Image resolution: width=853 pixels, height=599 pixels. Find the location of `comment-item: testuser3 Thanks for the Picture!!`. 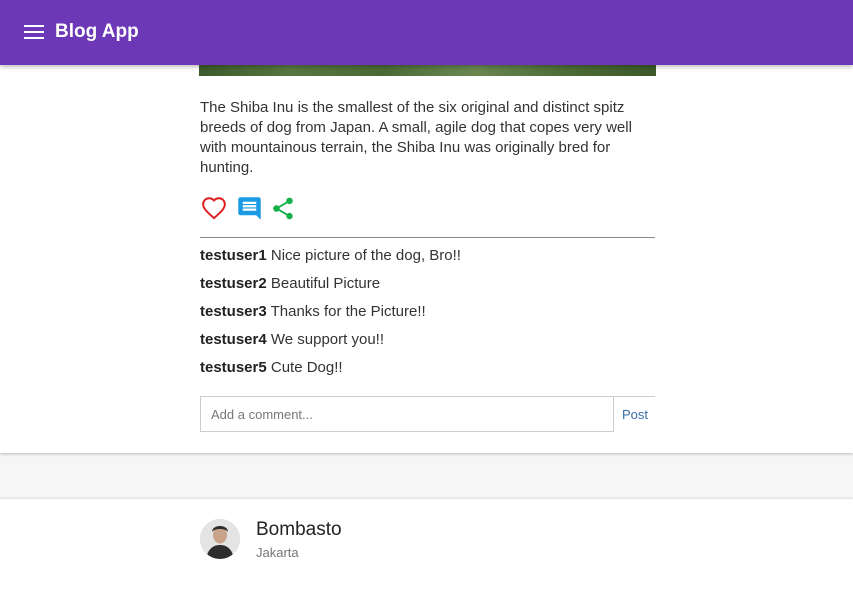

comment-item: testuser3 Thanks for the Picture!! is located at coordinates (427, 316).